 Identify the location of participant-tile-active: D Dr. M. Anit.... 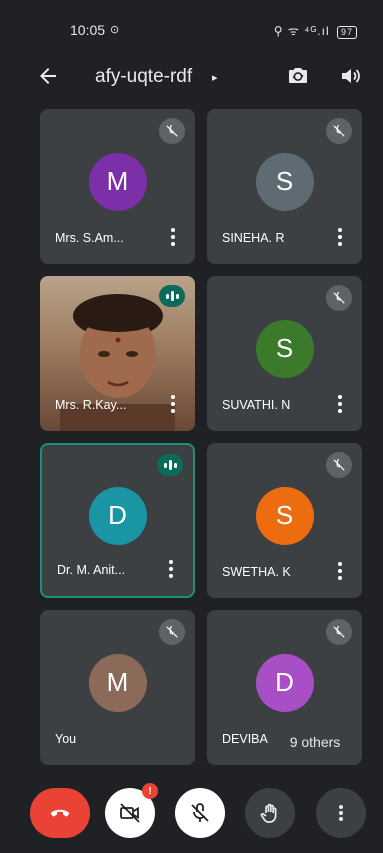
(117, 520).